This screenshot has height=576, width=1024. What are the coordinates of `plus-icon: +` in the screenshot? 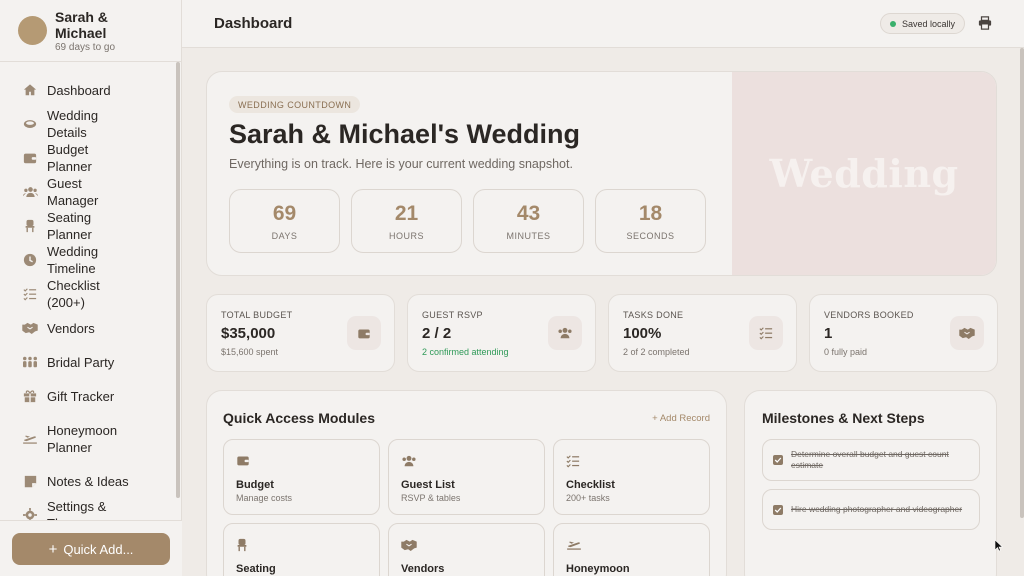 It's located at (53, 549).